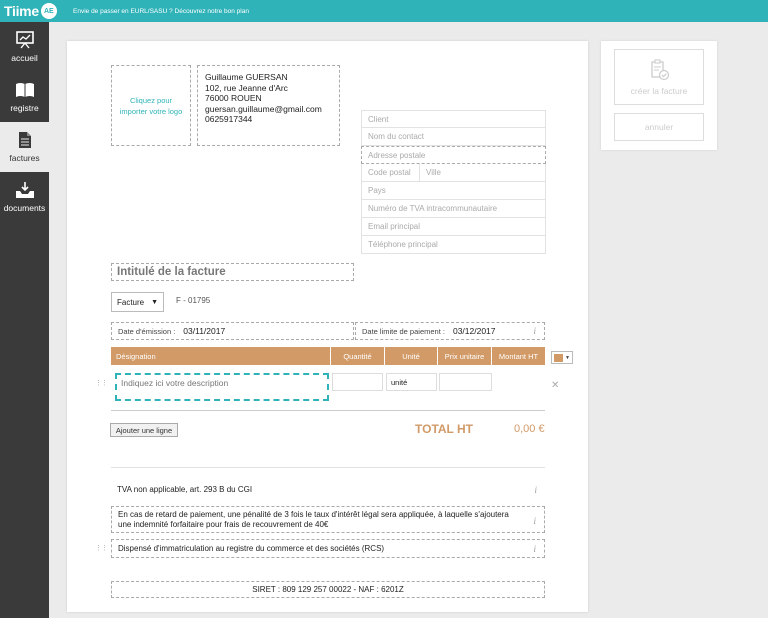 This screenshot has height=618, width=768. What do you see at coordinates (453, 245) in the screenshot?
I see `phone-field: Téléphone principal` at bounding box center [453, 245].